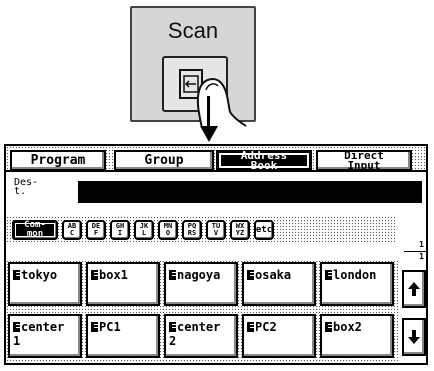 The height and width of the screenshot is (371, 434). I want to click on tab-group: Group, so click(164, 160).